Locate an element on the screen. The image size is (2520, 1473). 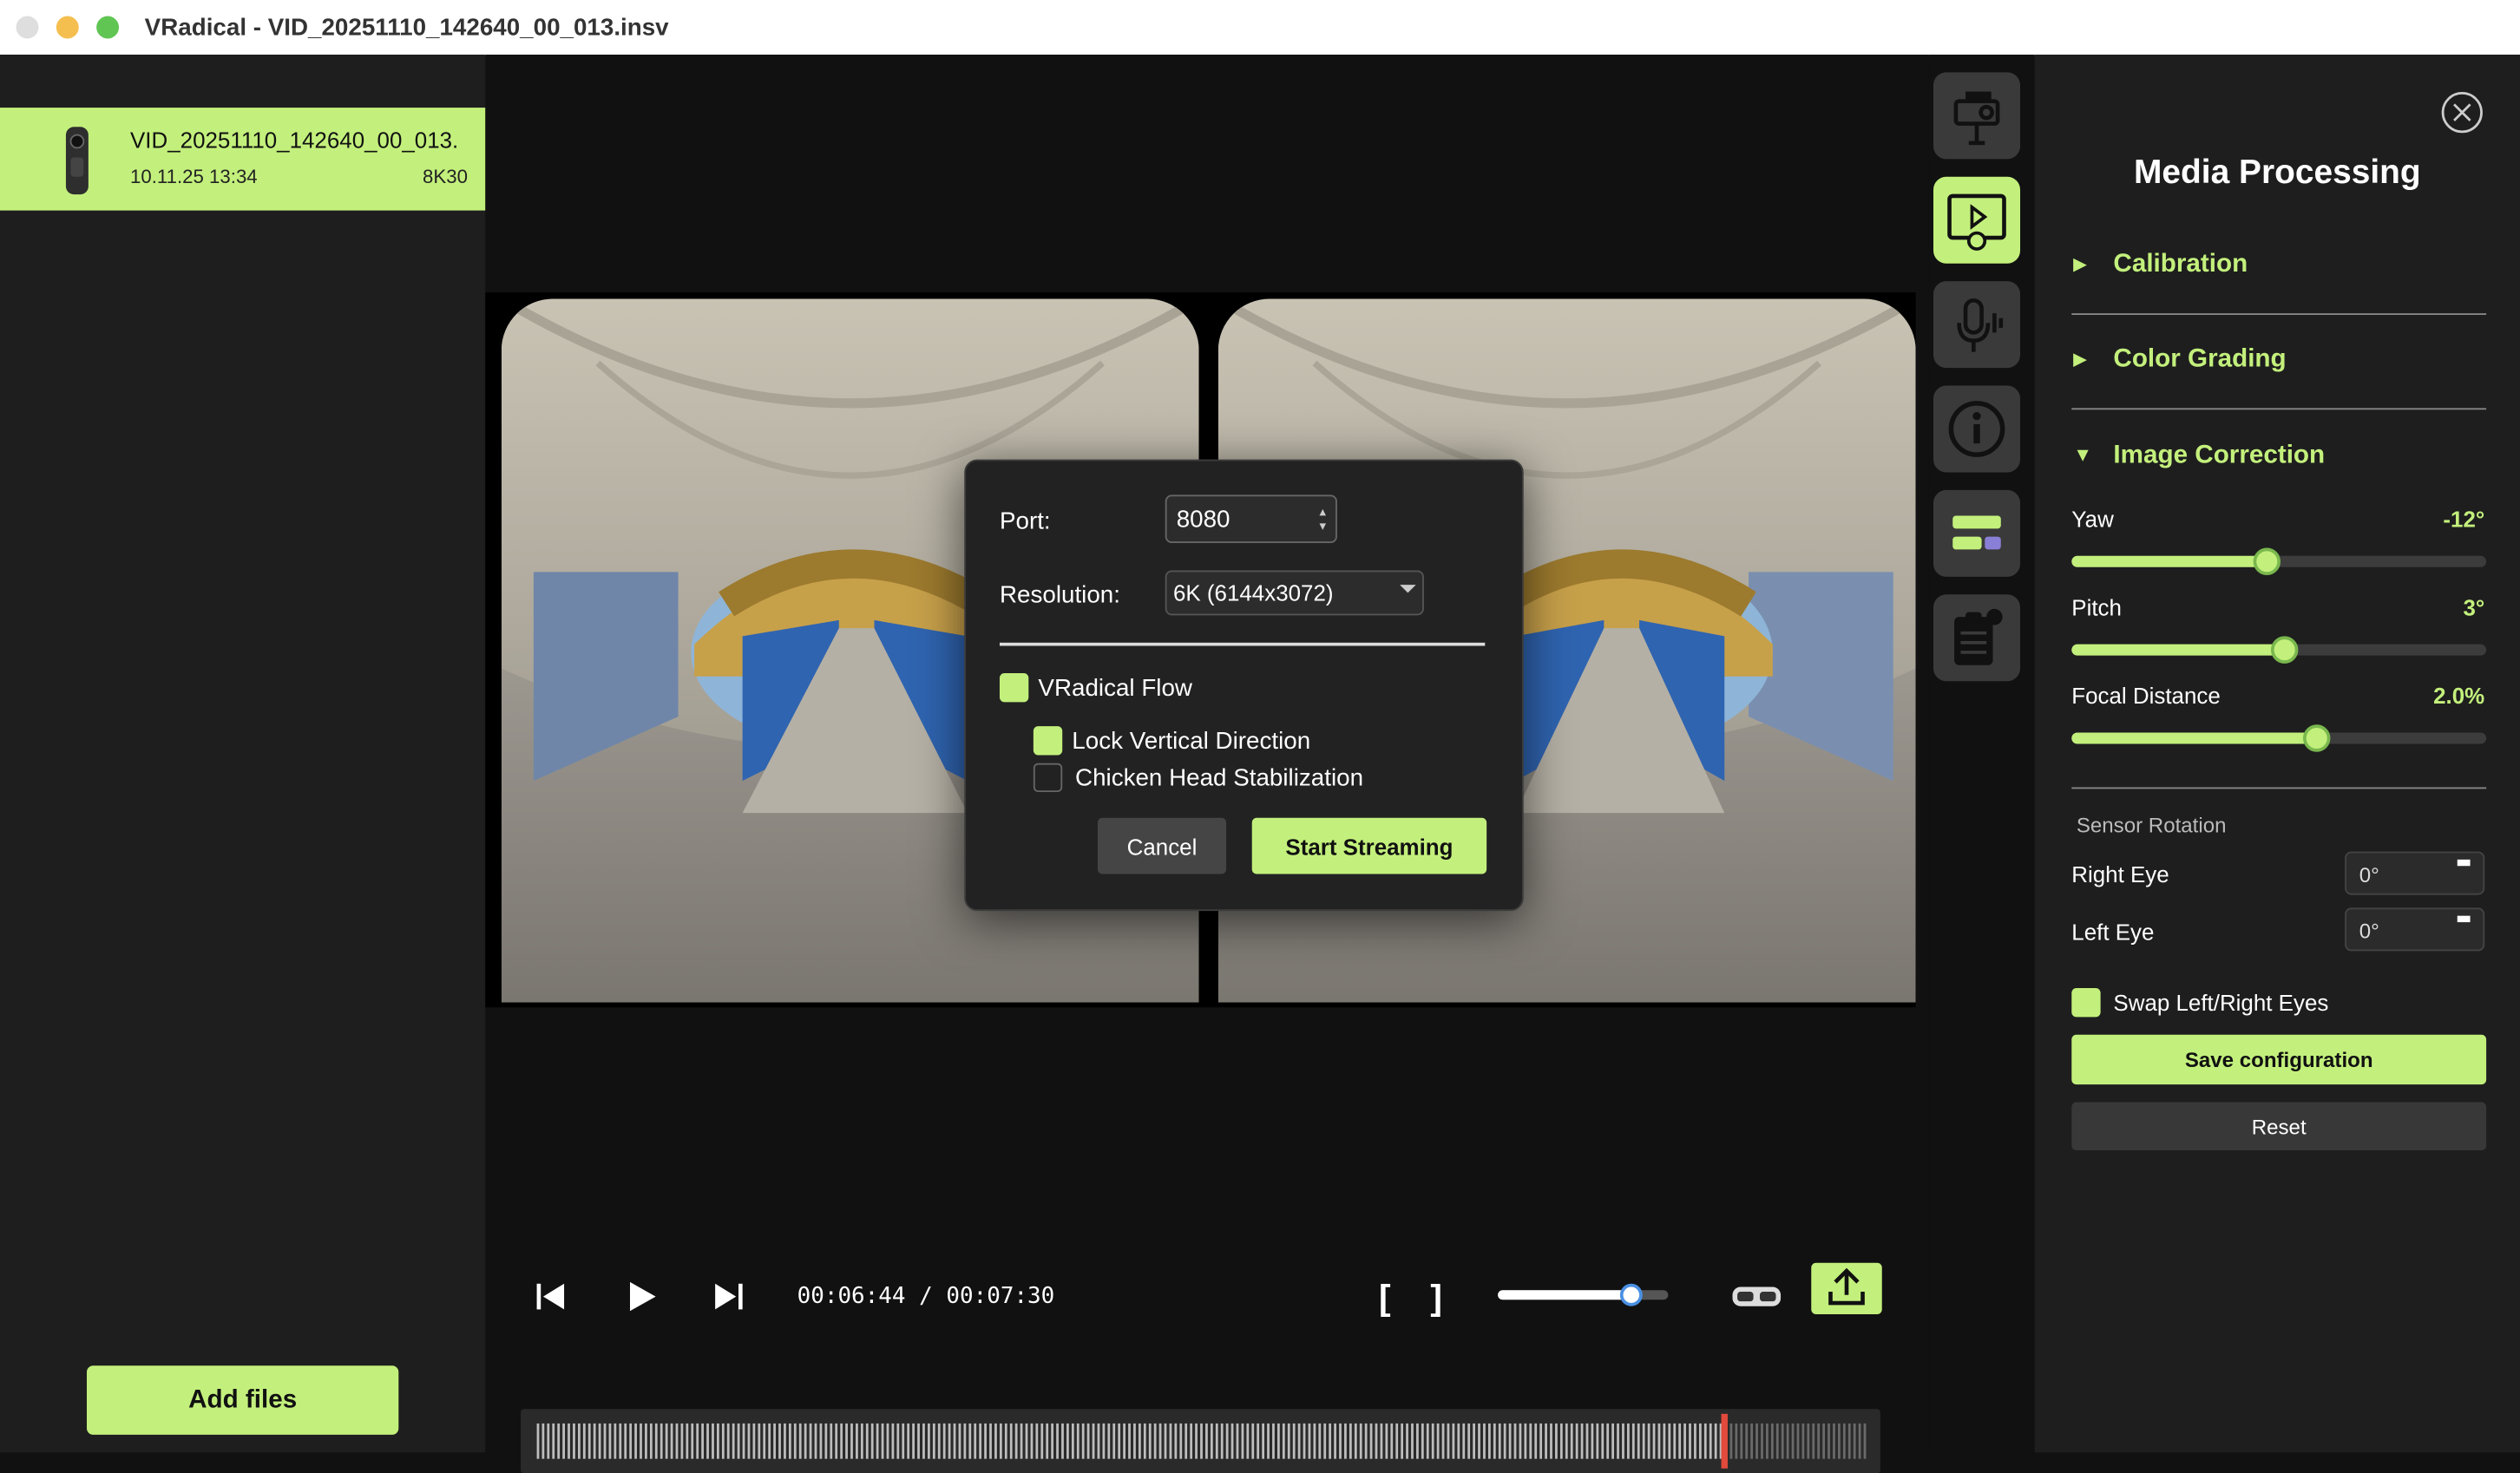
minimize-window-button is located at coordinates (67, 27).